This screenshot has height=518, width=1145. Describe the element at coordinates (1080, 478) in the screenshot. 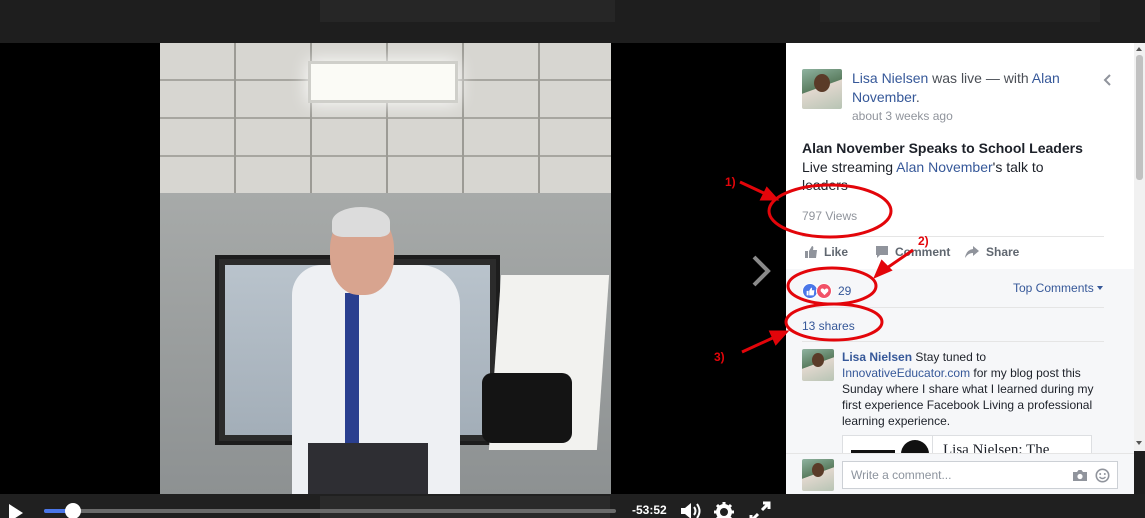

I see `camera-icon` at that location.